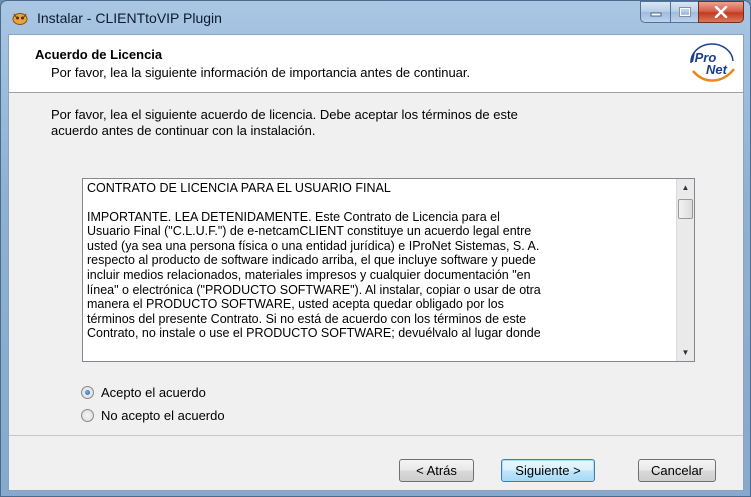  I want to click on minimize-button, so click(655, 12).